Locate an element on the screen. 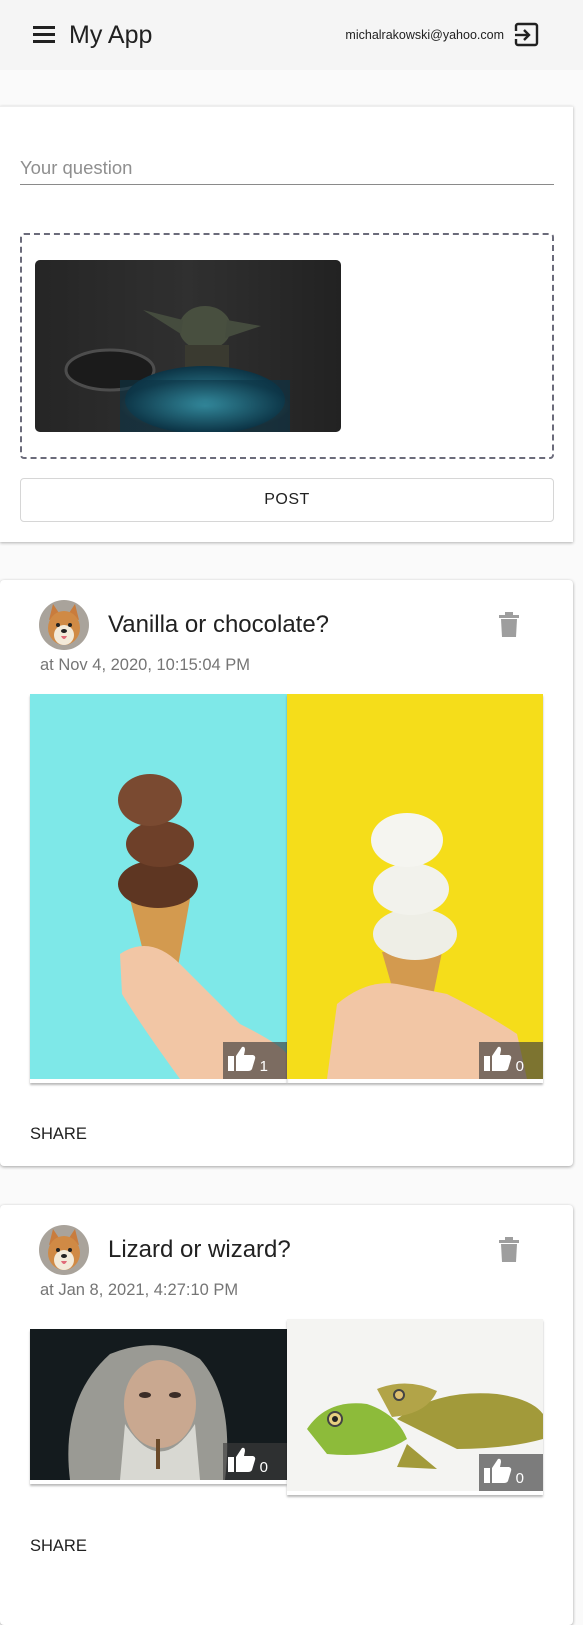  post-timestamp: at Jan 8, 2021, 4:27:10 PM is located at coordinates (139, 1290).